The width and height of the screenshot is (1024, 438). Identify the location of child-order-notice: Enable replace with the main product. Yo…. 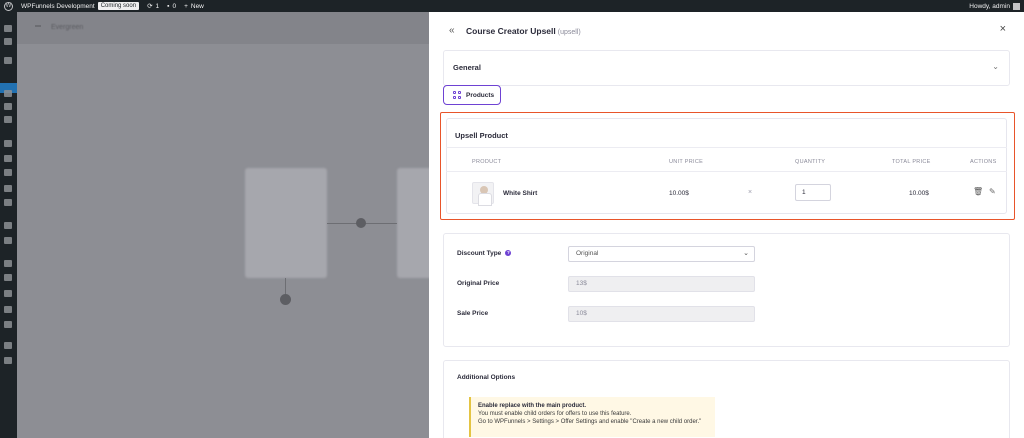
(592, 417).